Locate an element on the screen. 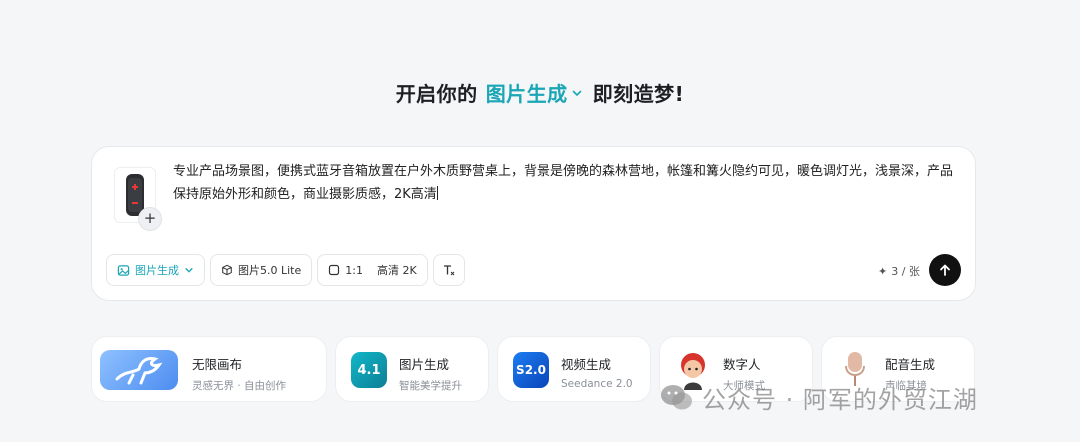 This screenshot has height=442, width=1080. mode-switcher-label: 图片生成 is located at coordinates (526, 94).